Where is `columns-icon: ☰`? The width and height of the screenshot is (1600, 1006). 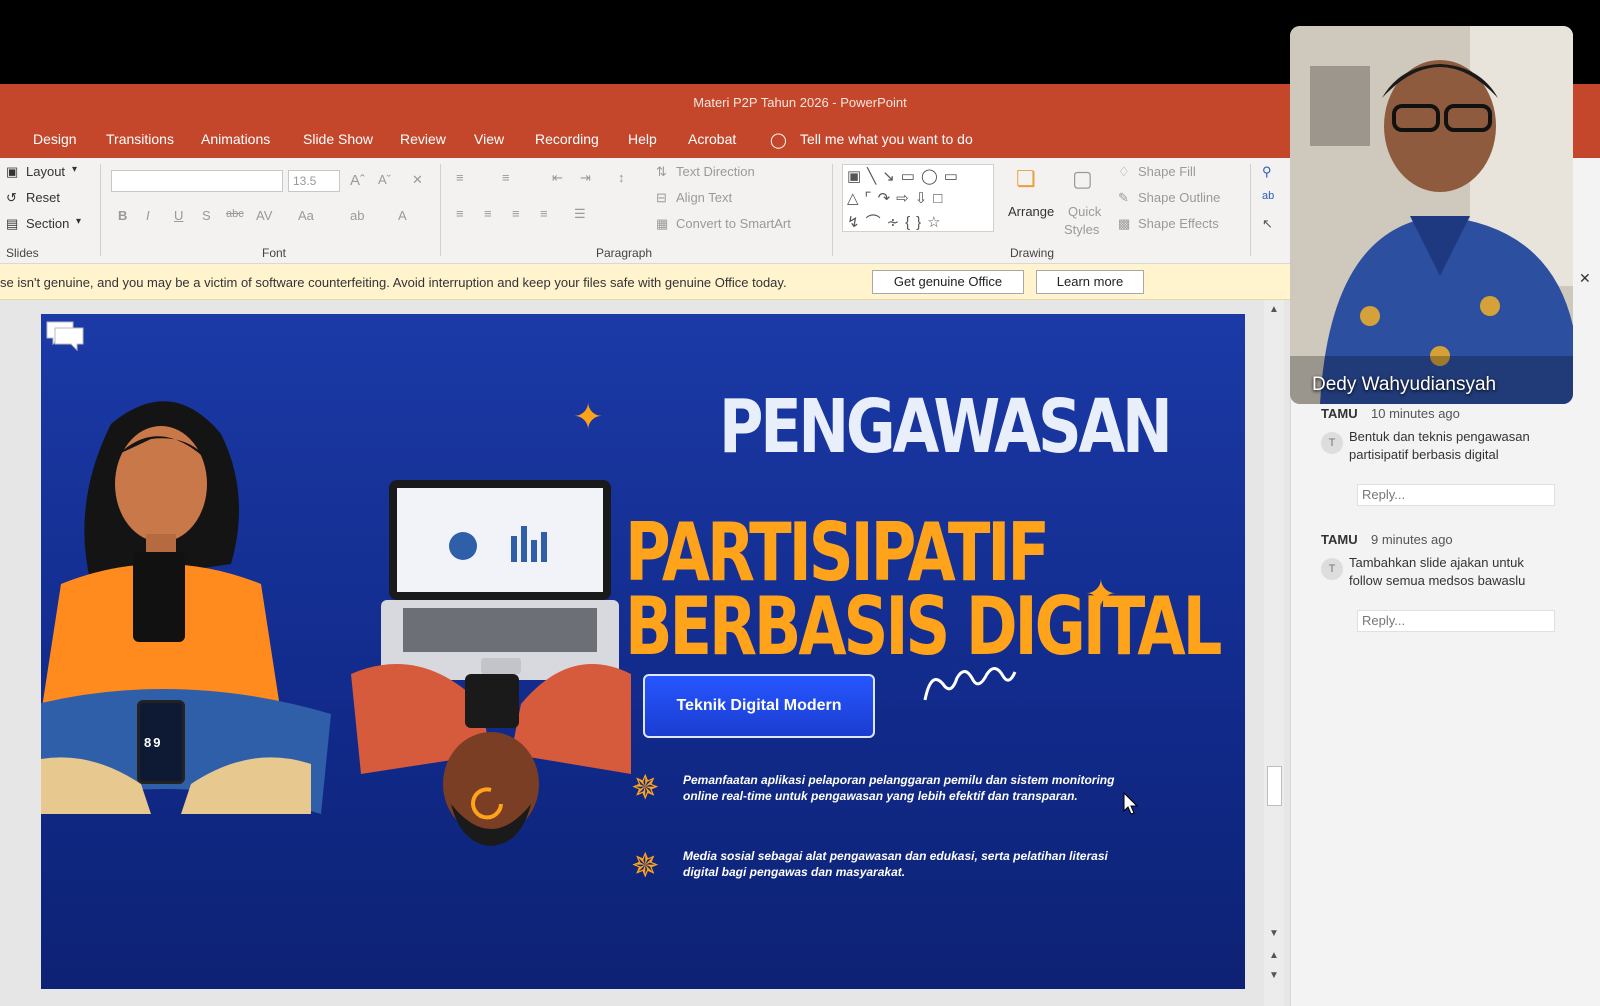
columns-icon: ☰ is located at coordinates (580, 214).